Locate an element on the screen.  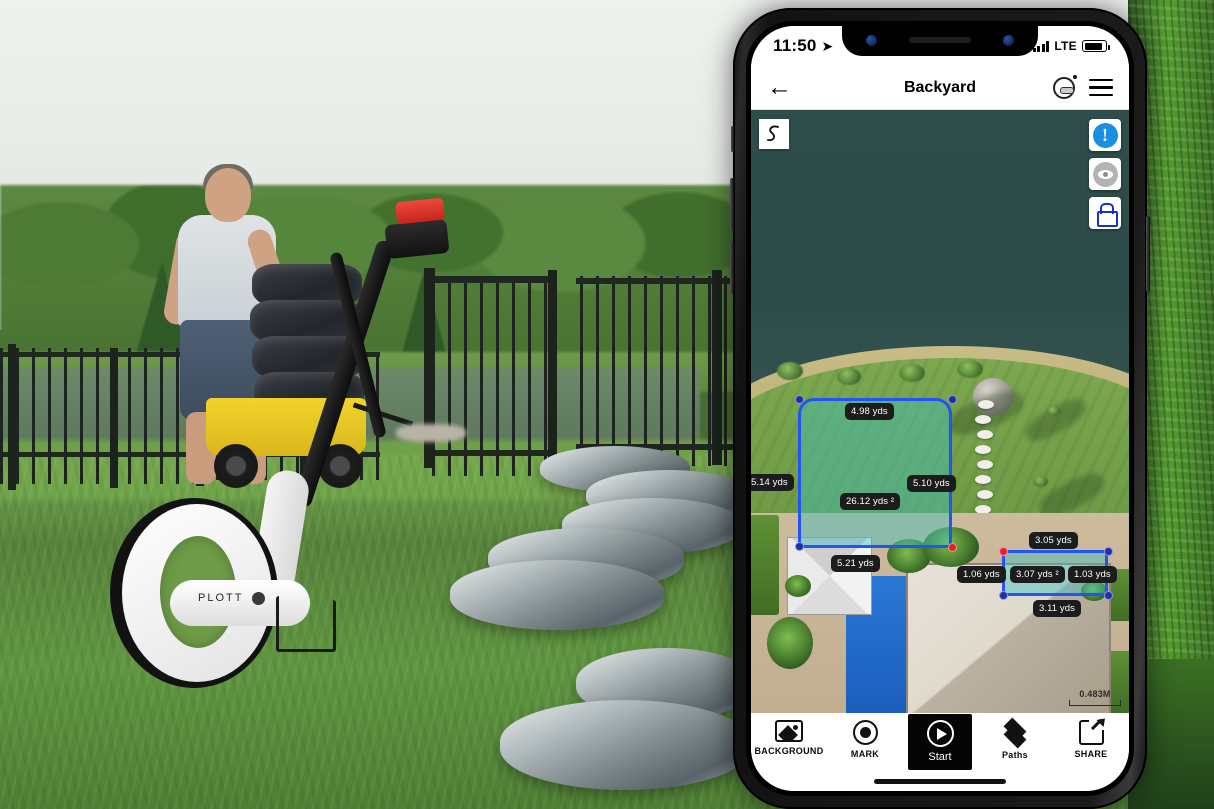
tab-label: Paths is located at coordinates (1014, 755).